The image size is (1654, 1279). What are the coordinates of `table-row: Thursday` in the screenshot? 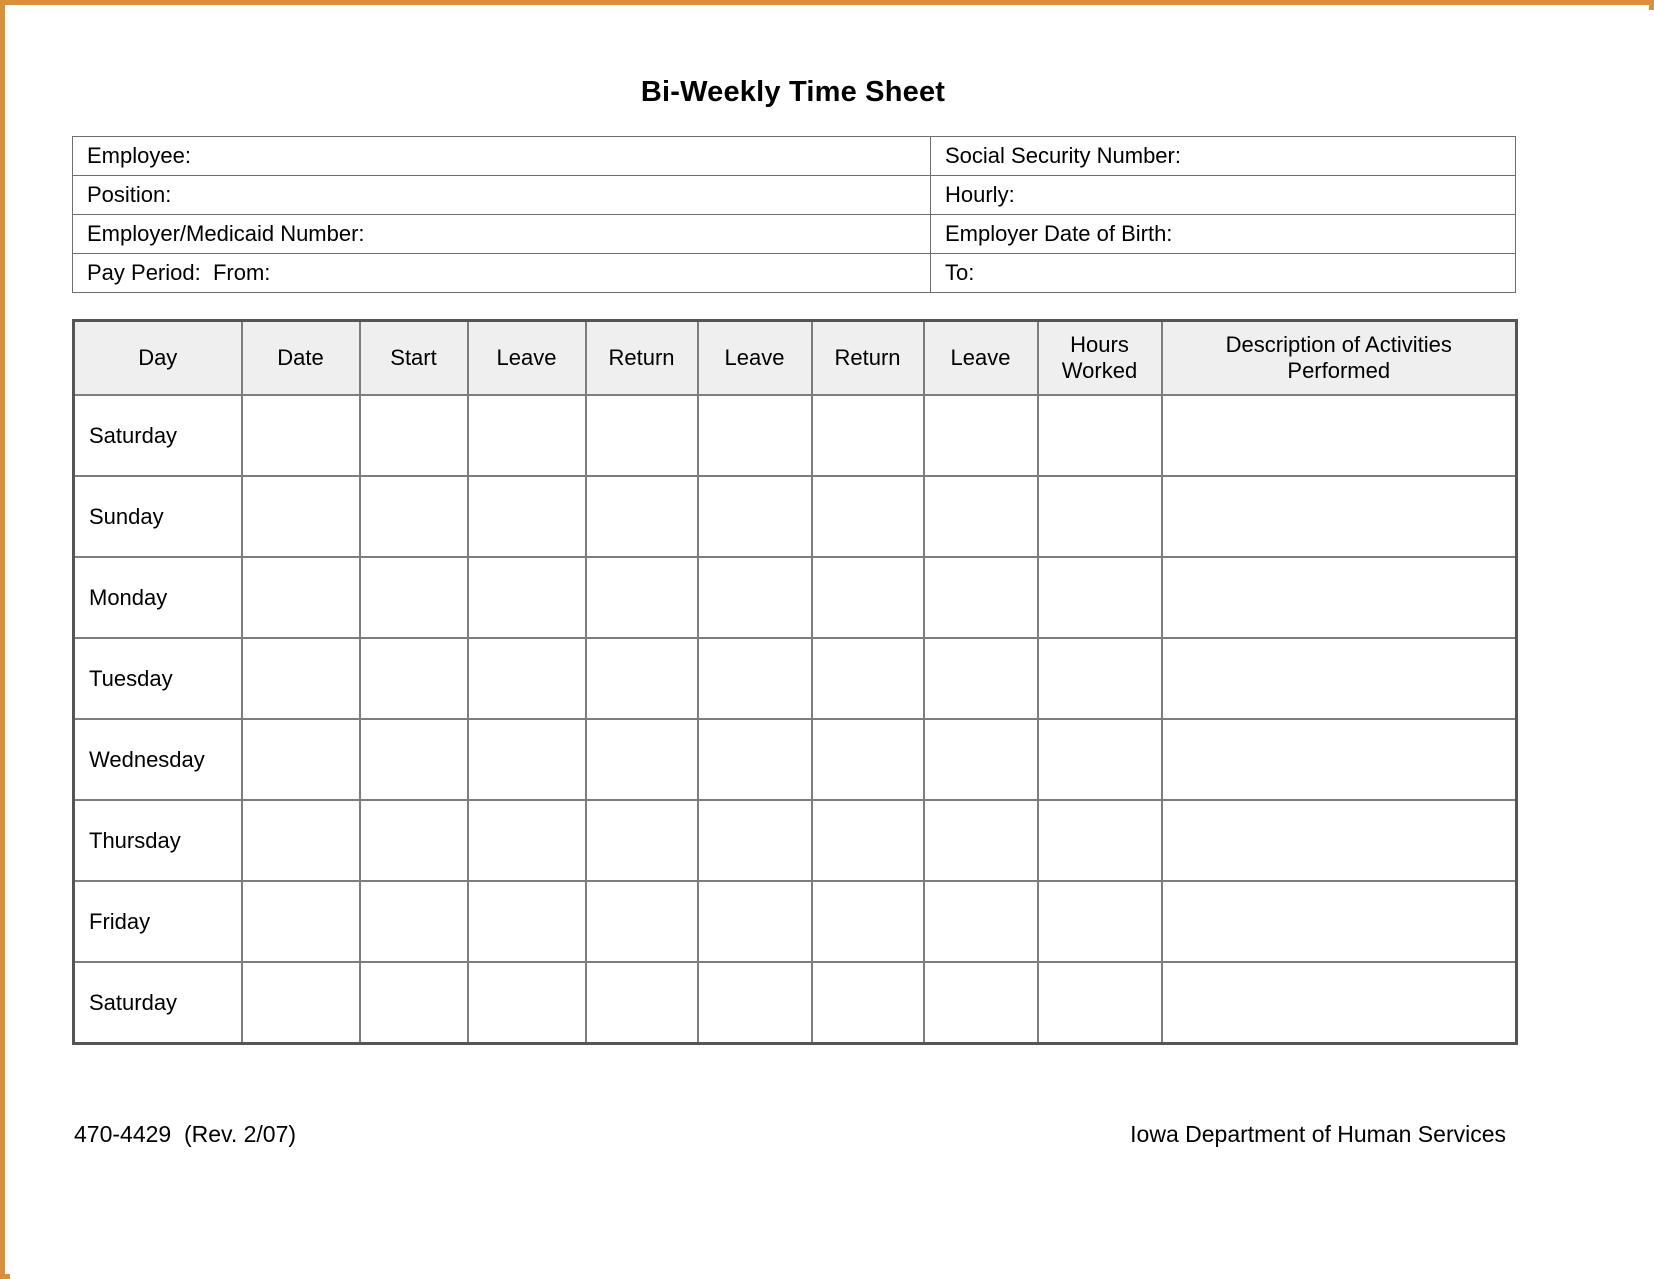 It's located at (795, 840).